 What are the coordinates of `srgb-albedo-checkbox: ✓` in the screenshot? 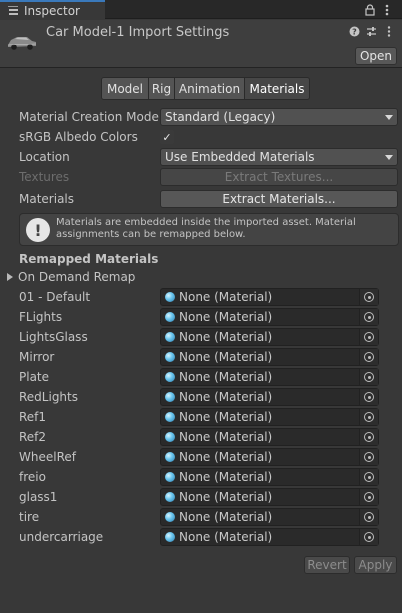 It's located at (167, 137).